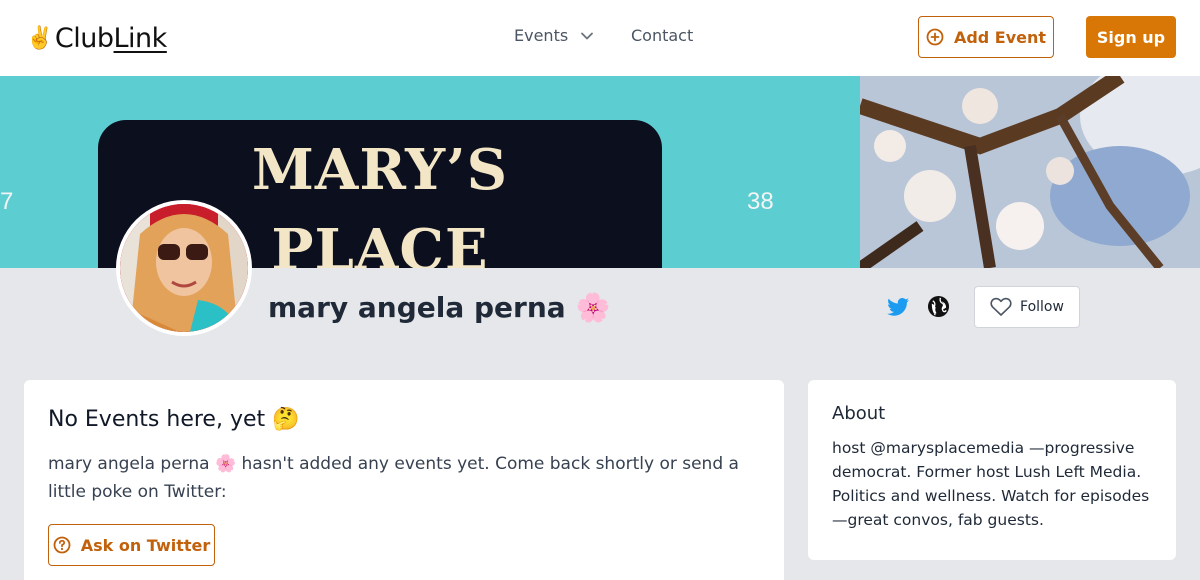 Image resolution: width=1200 pixels, height=580 pixels. I want to click on profile-name: mary angela perna 🌸, so click(439, 307).